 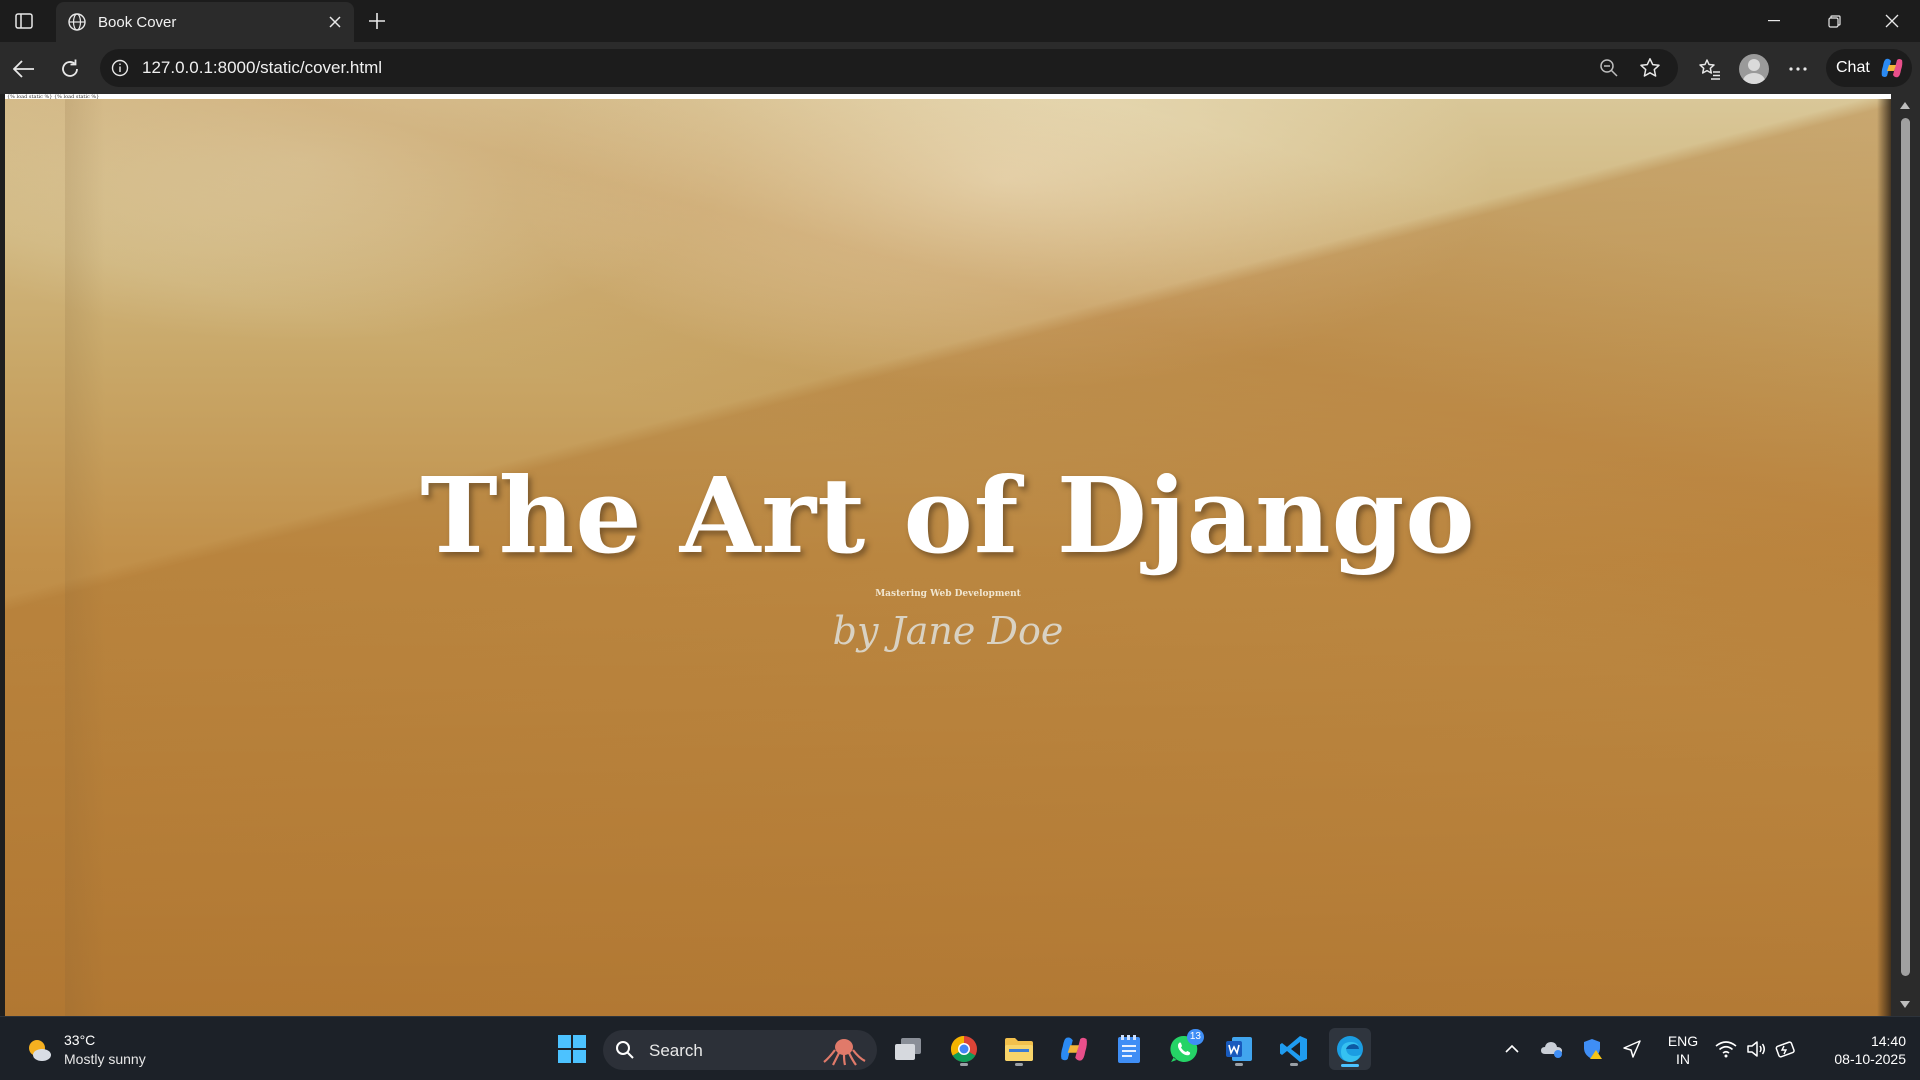 I want to click on back-button, so click(x=24, y=69).